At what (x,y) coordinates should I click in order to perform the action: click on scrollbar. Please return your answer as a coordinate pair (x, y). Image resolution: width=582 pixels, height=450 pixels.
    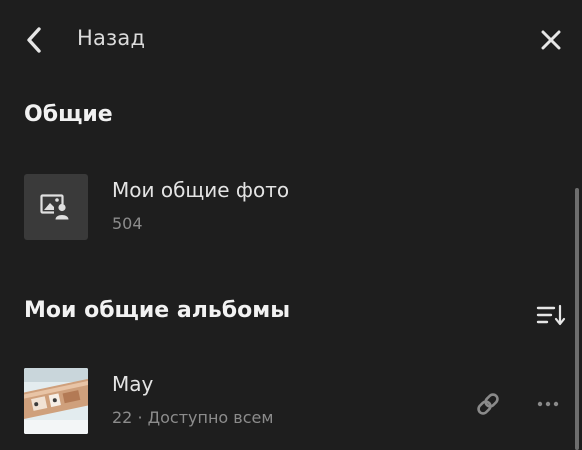
    Looking at the image, I should click on (577, 265).